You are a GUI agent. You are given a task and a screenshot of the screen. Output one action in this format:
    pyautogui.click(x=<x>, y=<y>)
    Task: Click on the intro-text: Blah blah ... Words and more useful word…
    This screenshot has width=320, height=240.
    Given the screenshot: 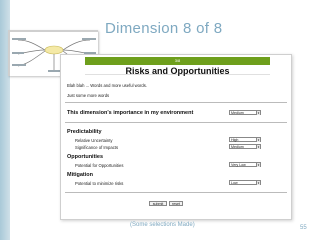 What is the action you would take?
    pyautogui.click(x=107, y=85)
    